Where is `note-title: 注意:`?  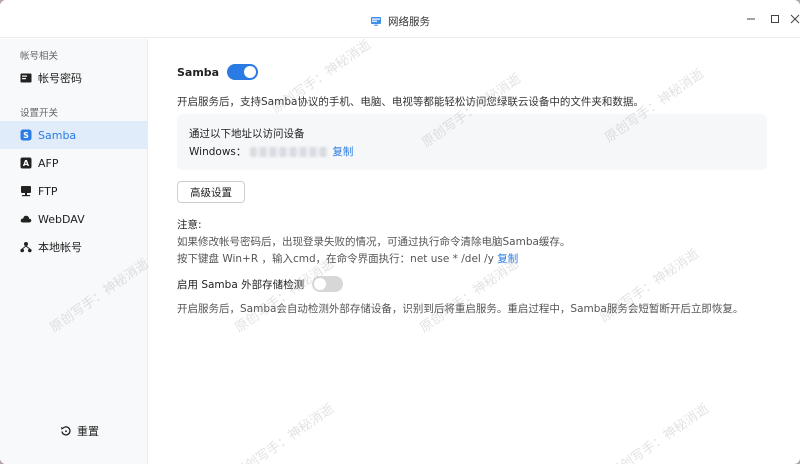 note-title: 注意: is located at coordinates (189, 225).